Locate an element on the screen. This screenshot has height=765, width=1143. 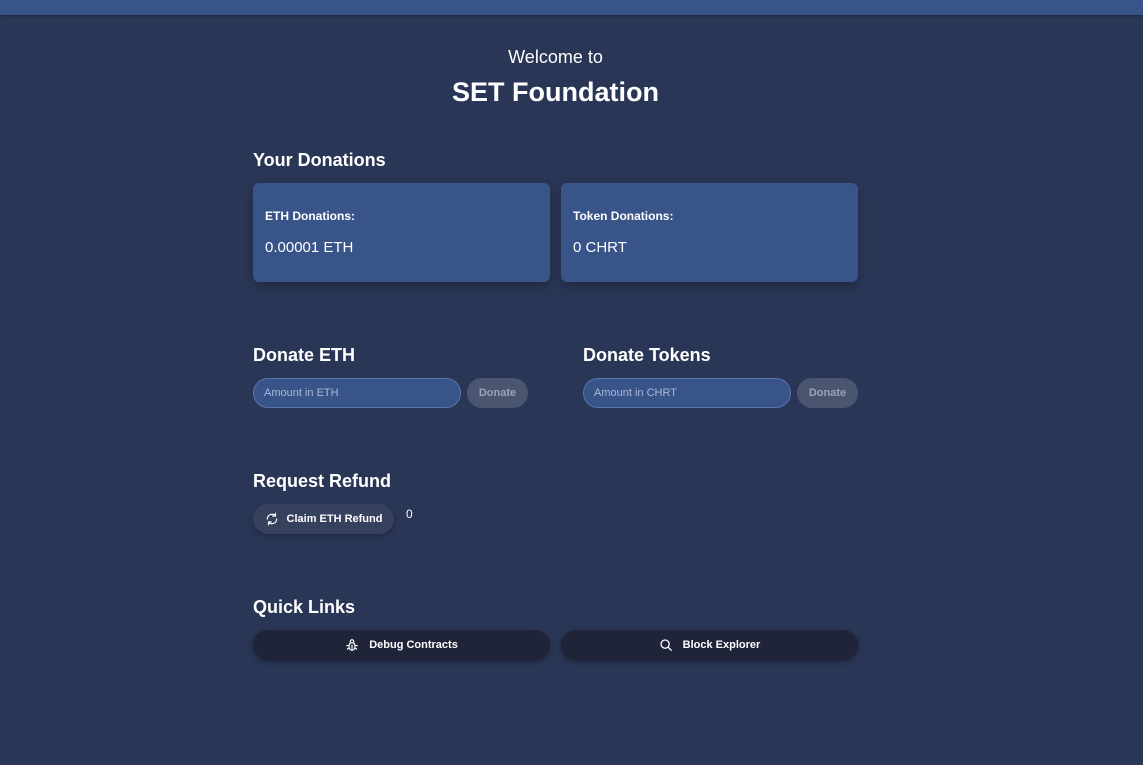
search-icon is located at coordinates (666, 645).